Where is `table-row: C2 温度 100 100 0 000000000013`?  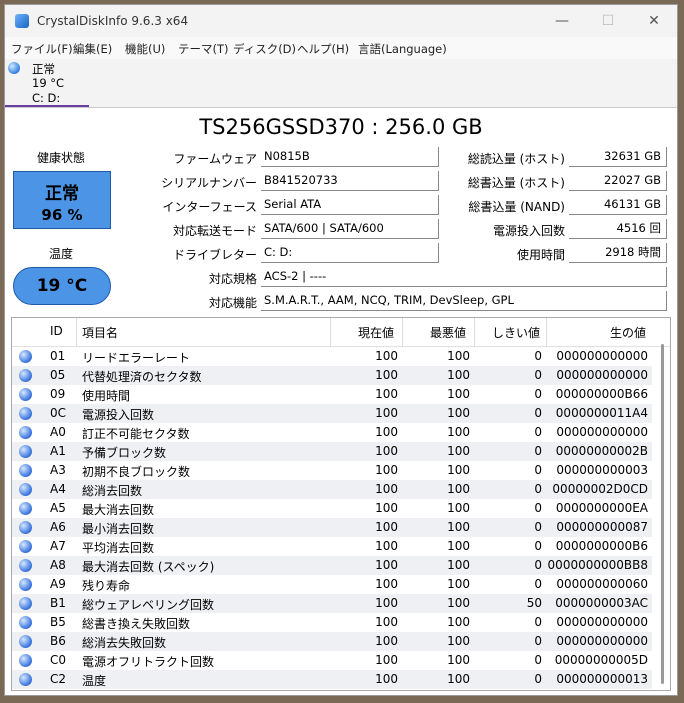 table-row: C2 温度 100 100 0 000000000013 is located at coordinates (332, 679).